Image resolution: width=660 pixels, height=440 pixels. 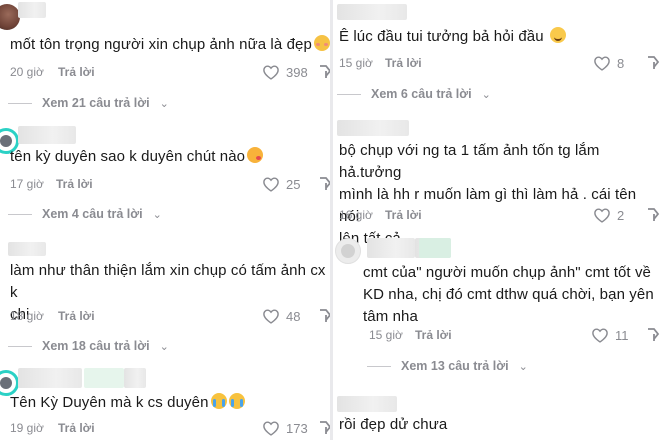 I want to click on comment-text: tên kỳ duyên sao k duyên chút nào, so click(x=137, y=157).